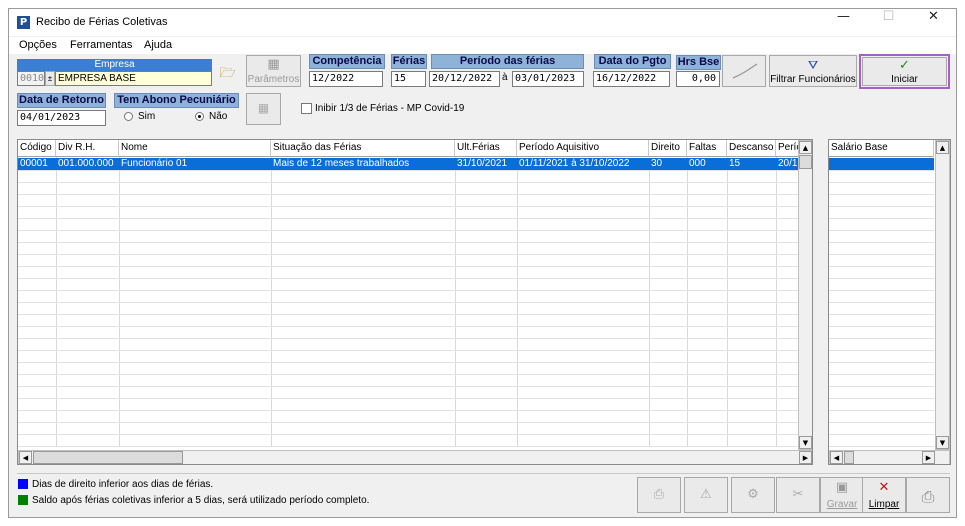 This screenshot has height=526, width=965. What do you see at coordinates (306, 108) in the screenshot?
I see `inibir-checkbox` at bounding box center [306, 108].